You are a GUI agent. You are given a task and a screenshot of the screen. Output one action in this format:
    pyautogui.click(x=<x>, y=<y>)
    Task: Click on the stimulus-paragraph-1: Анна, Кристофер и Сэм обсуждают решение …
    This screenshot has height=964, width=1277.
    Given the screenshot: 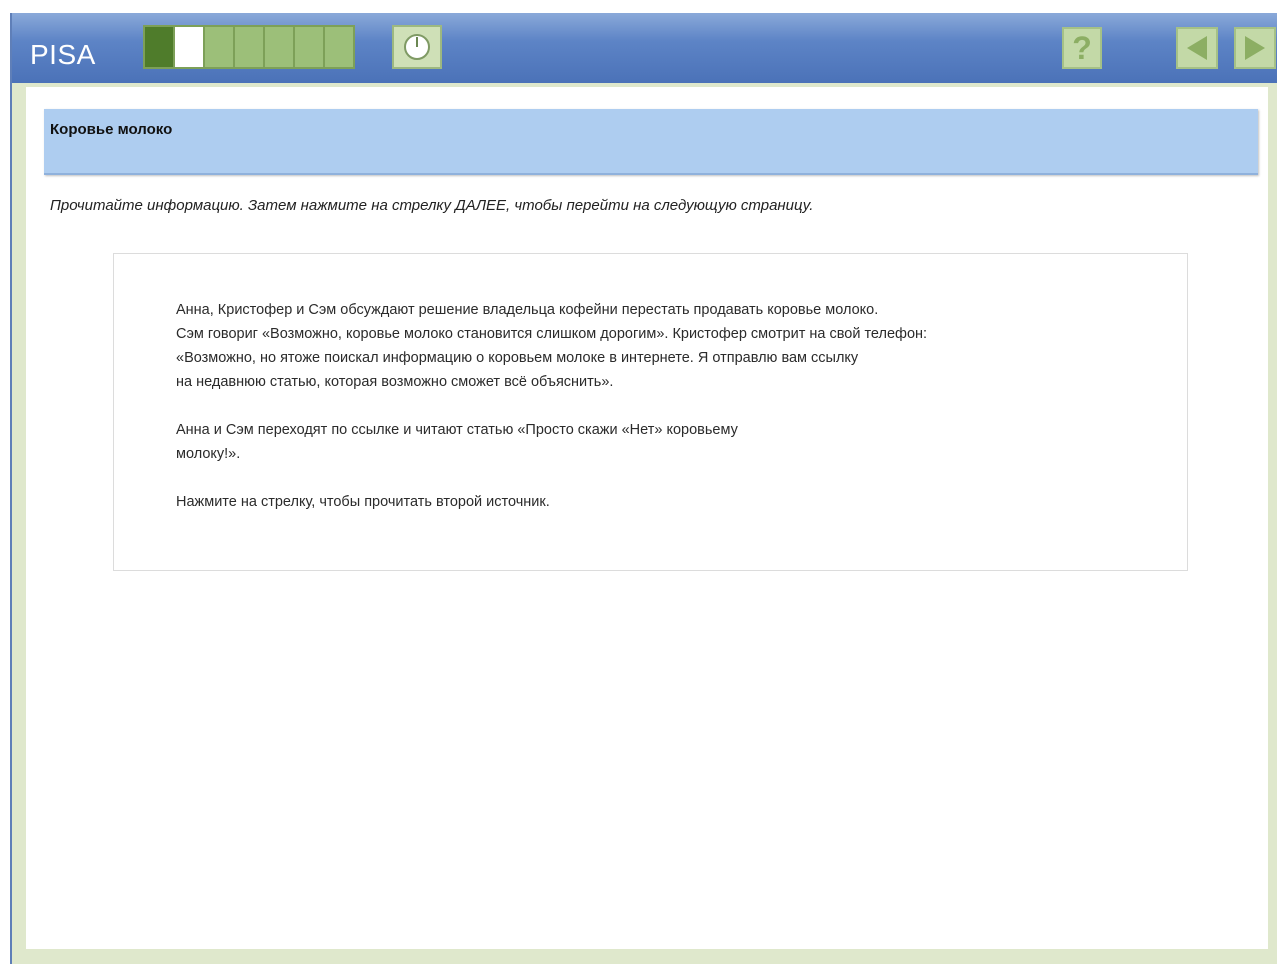 What is the action you would take?
    pyautogui.click(x=671, y=346)
    